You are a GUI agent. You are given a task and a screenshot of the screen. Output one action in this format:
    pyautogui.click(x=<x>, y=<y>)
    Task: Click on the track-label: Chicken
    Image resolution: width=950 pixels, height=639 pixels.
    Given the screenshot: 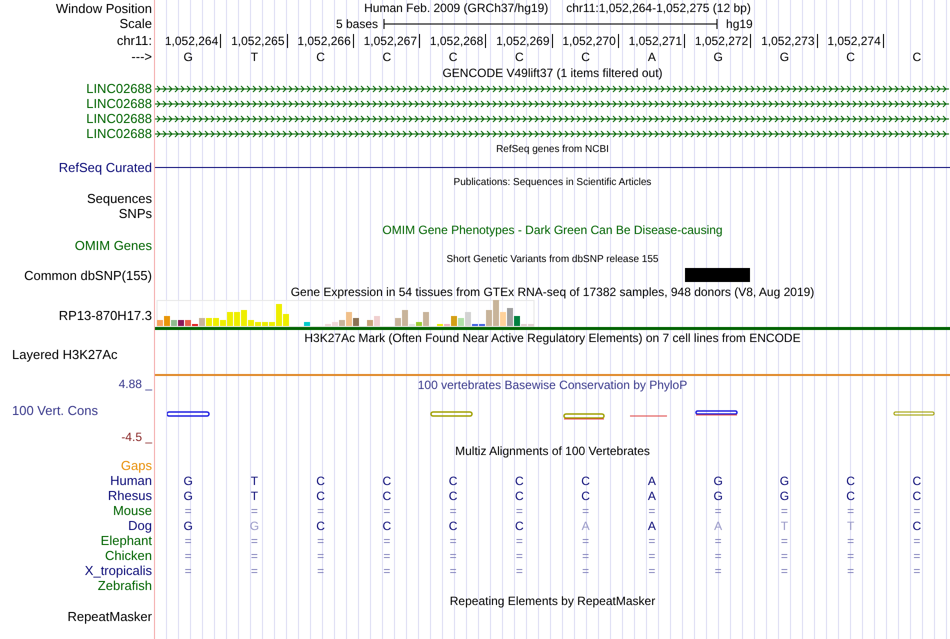 What is the action you would take?
    pyautogui.click(x=128, y=555)
    